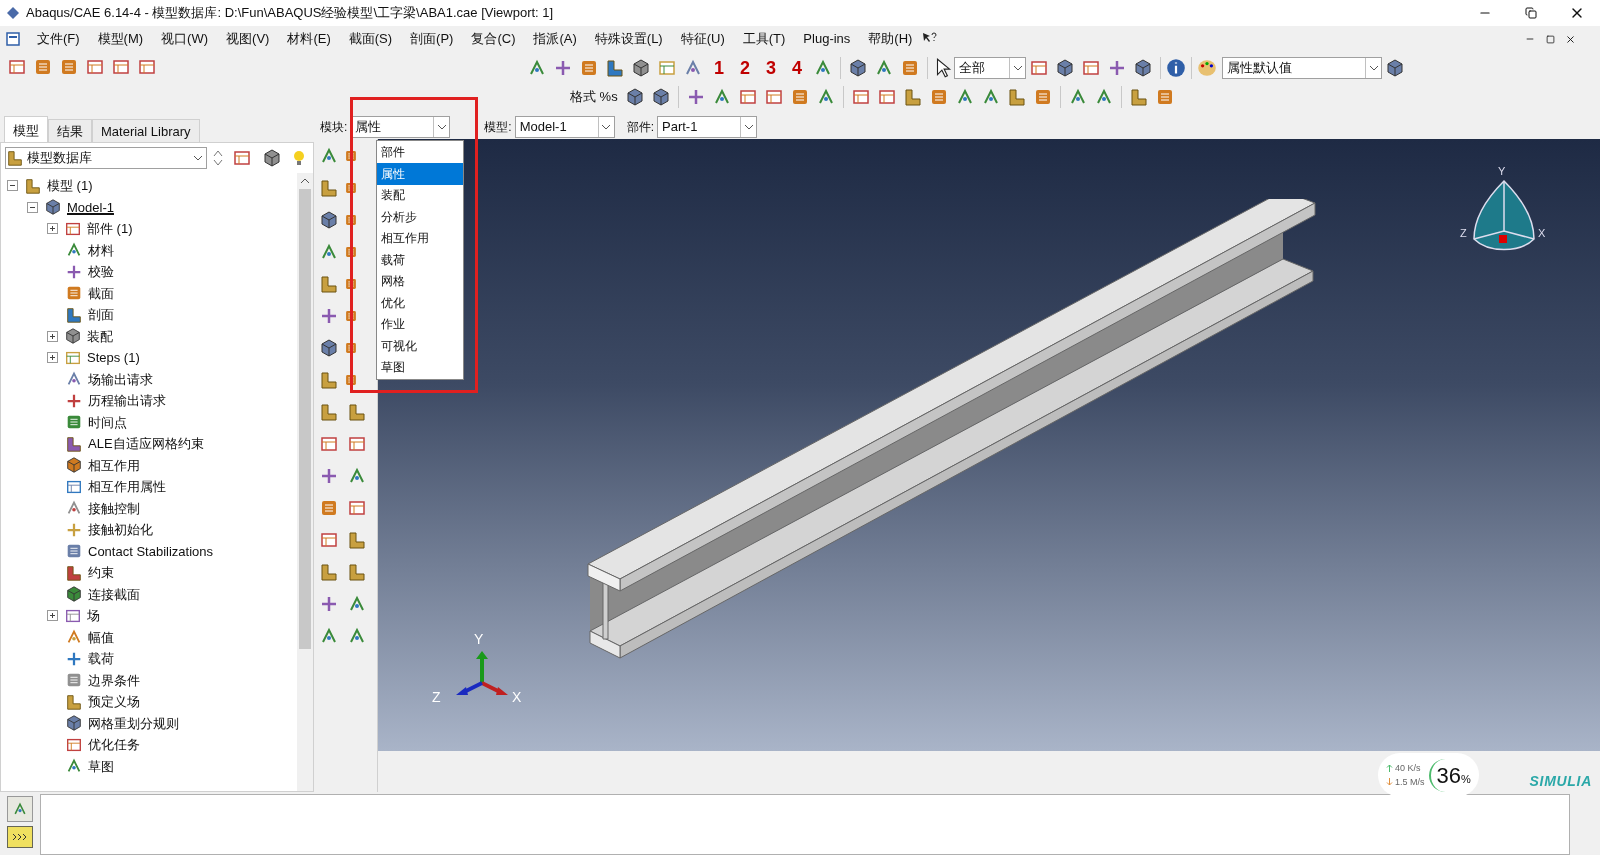 This screenshot has height=855, width=1600. What do you see at coordinates (101, 293) in the screenshot?
I see `tree-item: 截面` at bounding box center [101, 293].